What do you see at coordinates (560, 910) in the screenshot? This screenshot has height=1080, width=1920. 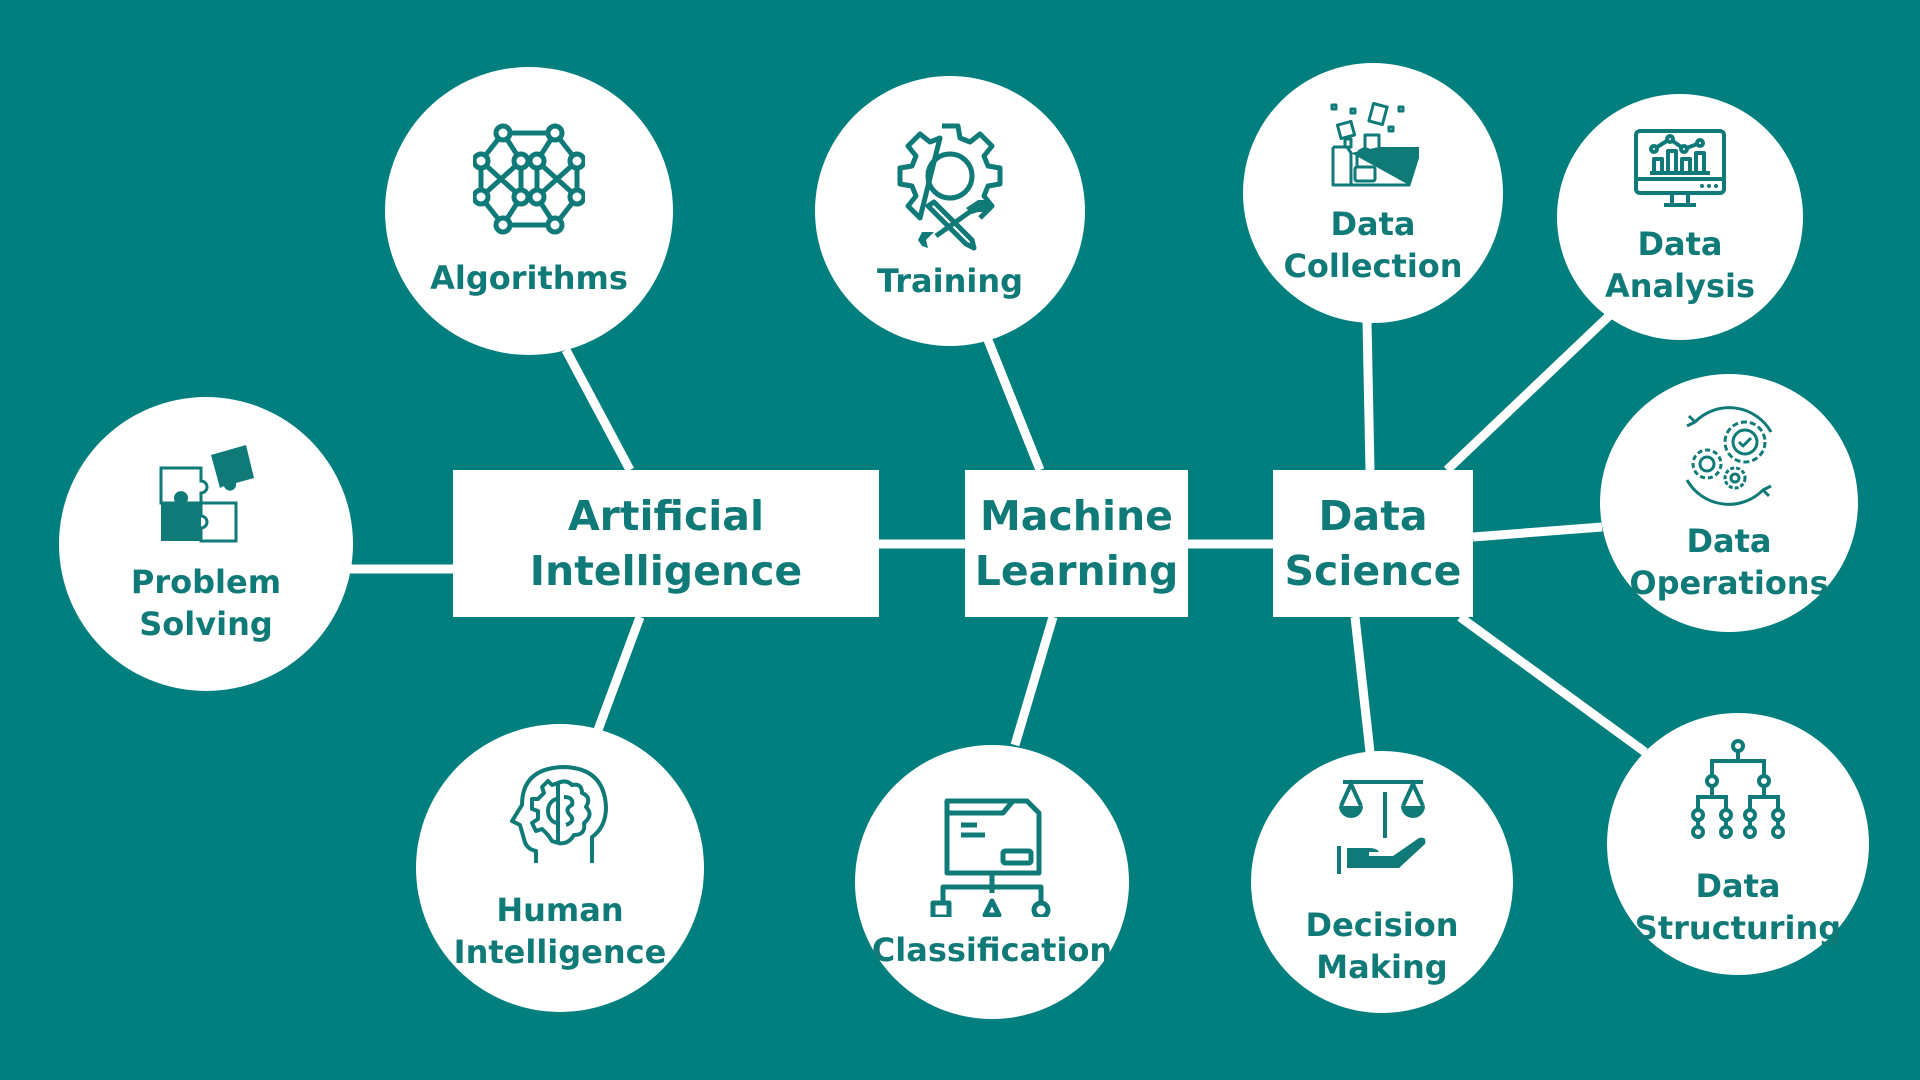 I see `node-label-line: Human` at bounding box center [560, 910].